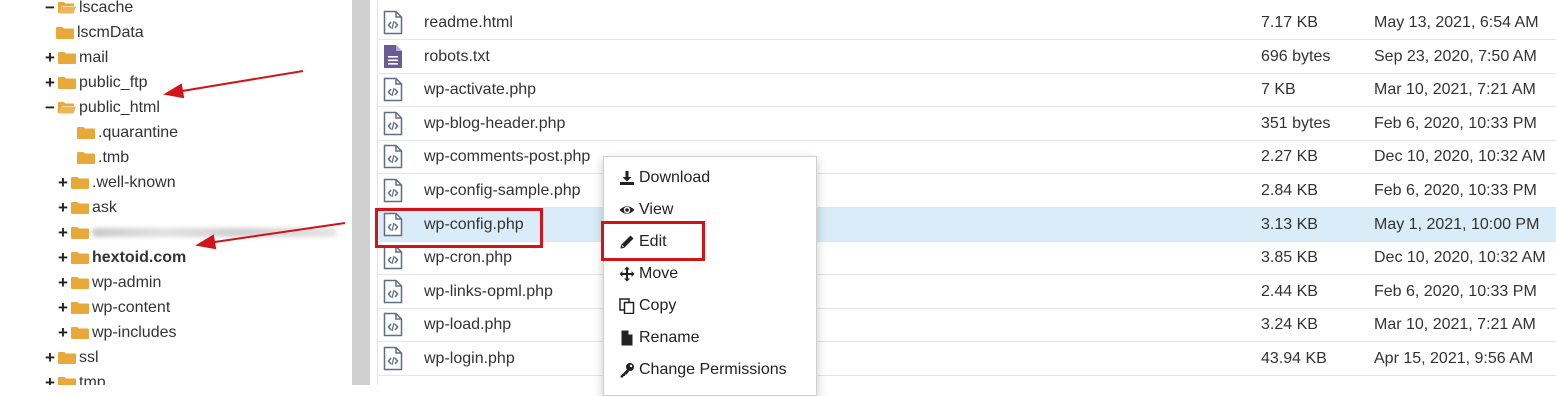 This screenshot has width=1556, height=396. I want to click on tree-item: − lscache, so click(88, 10).